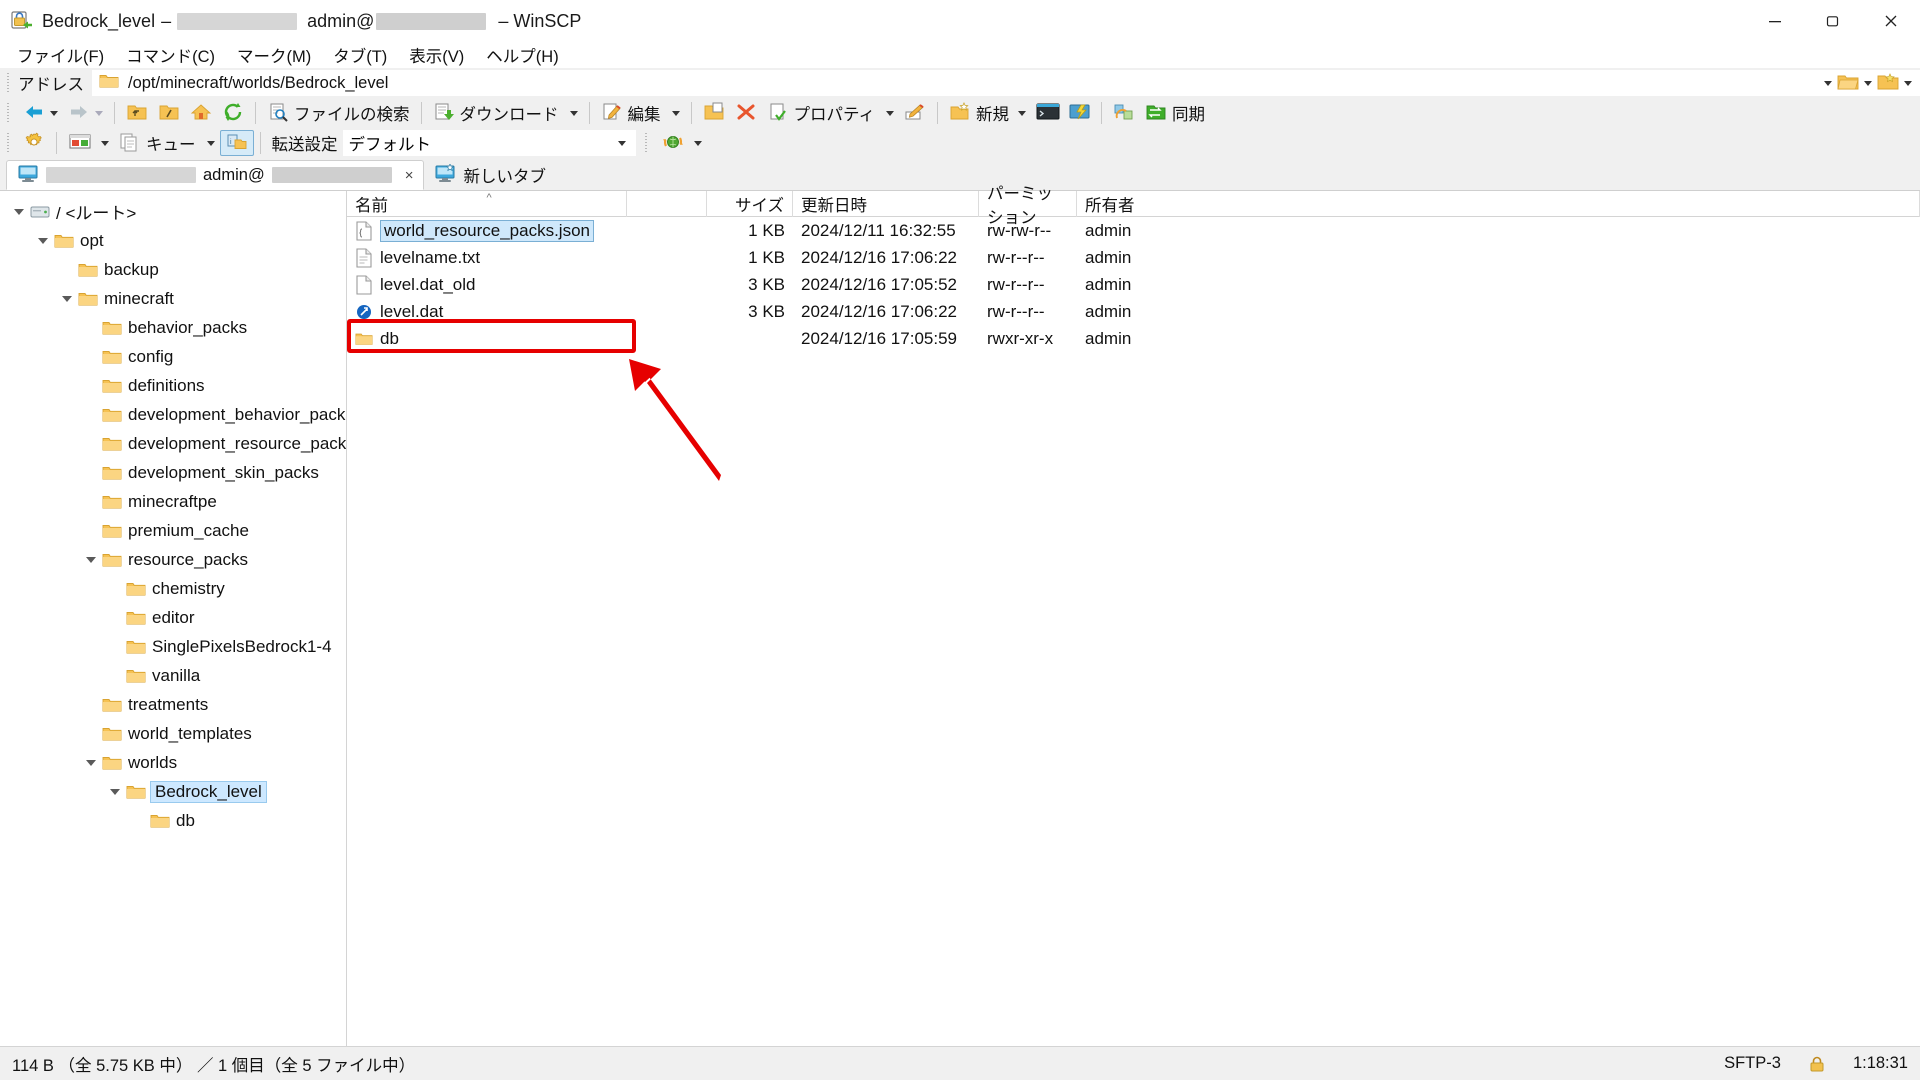  What do you see at coordinates (173, 298) in the screenshot?
I see `tree-item-minecraft: minecraft` at bounding box center [173, 298].